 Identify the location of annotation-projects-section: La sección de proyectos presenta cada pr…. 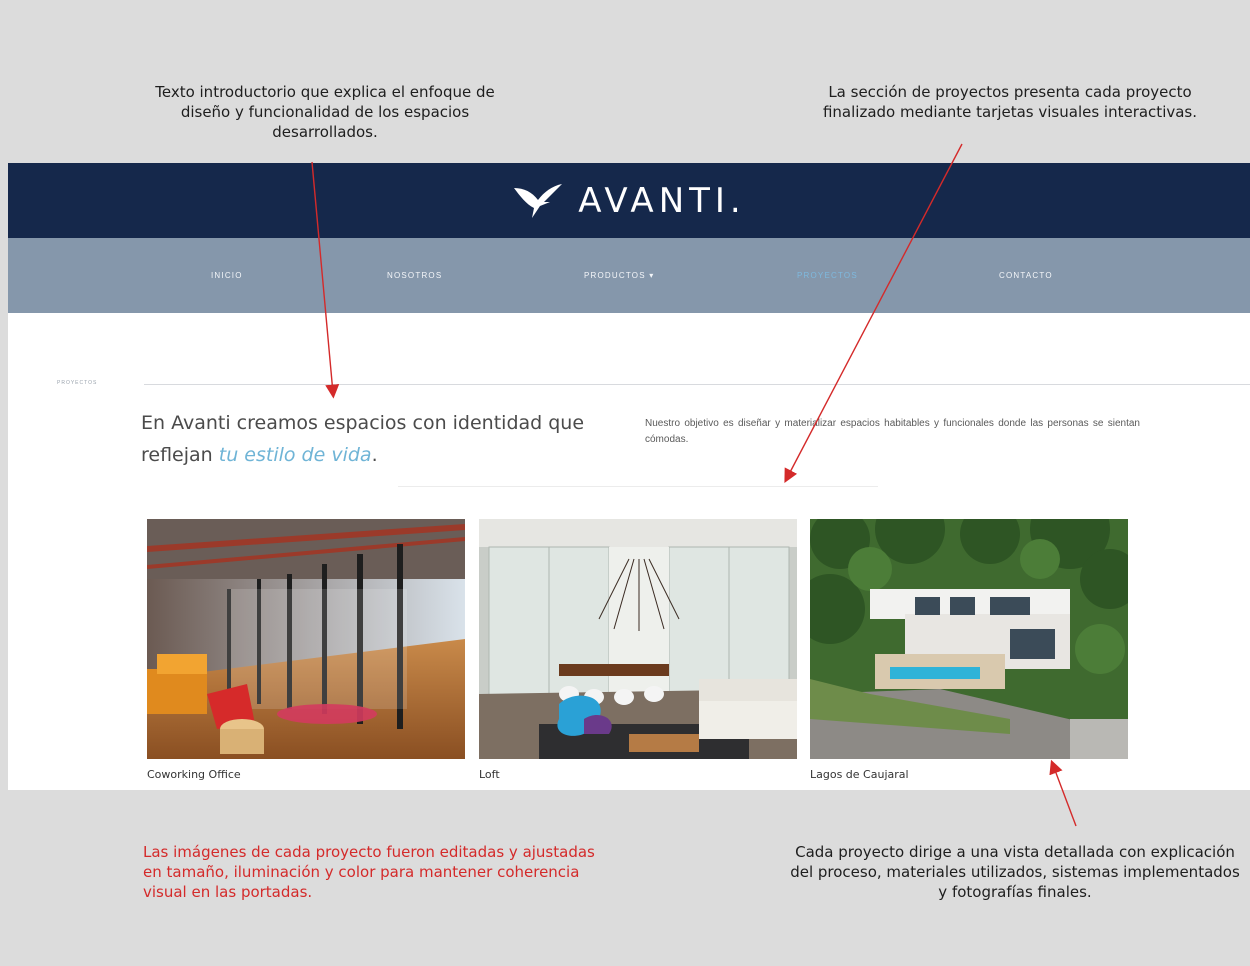
(1010, 102).